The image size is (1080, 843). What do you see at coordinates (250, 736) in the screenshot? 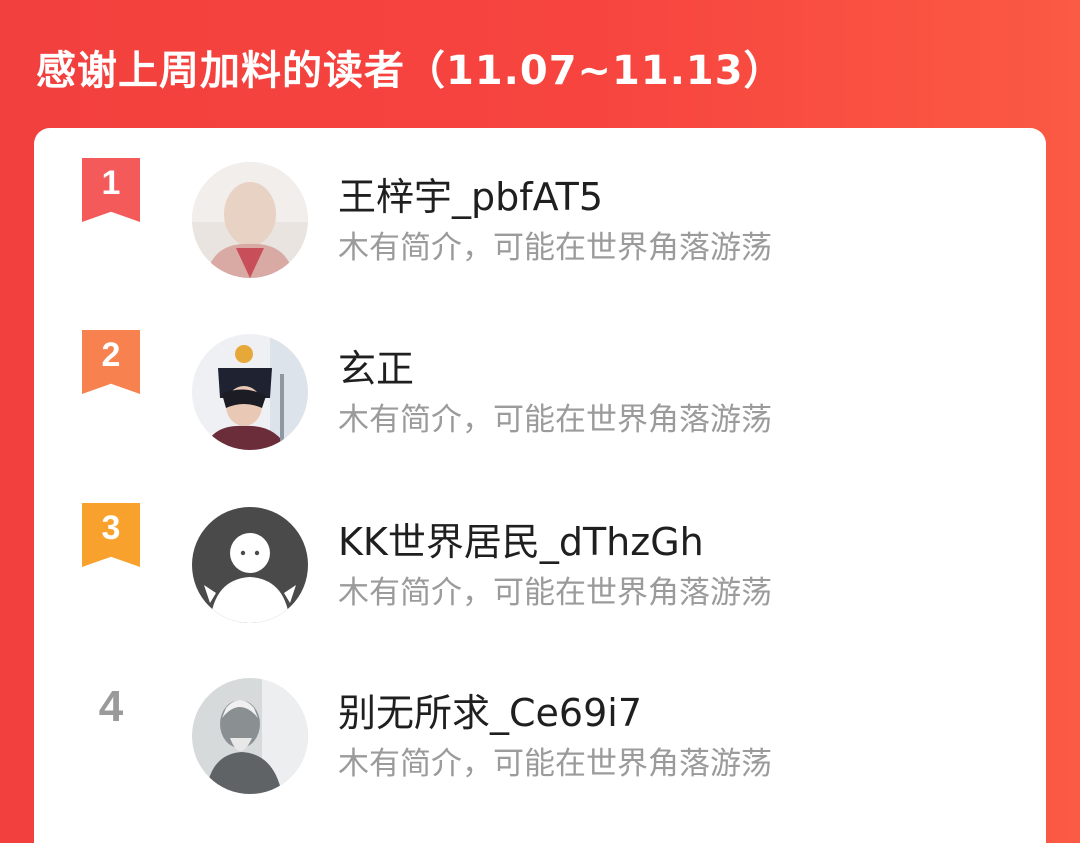
I see `grayscale-photo-avatar-icon` at bounding box center [250, 736].